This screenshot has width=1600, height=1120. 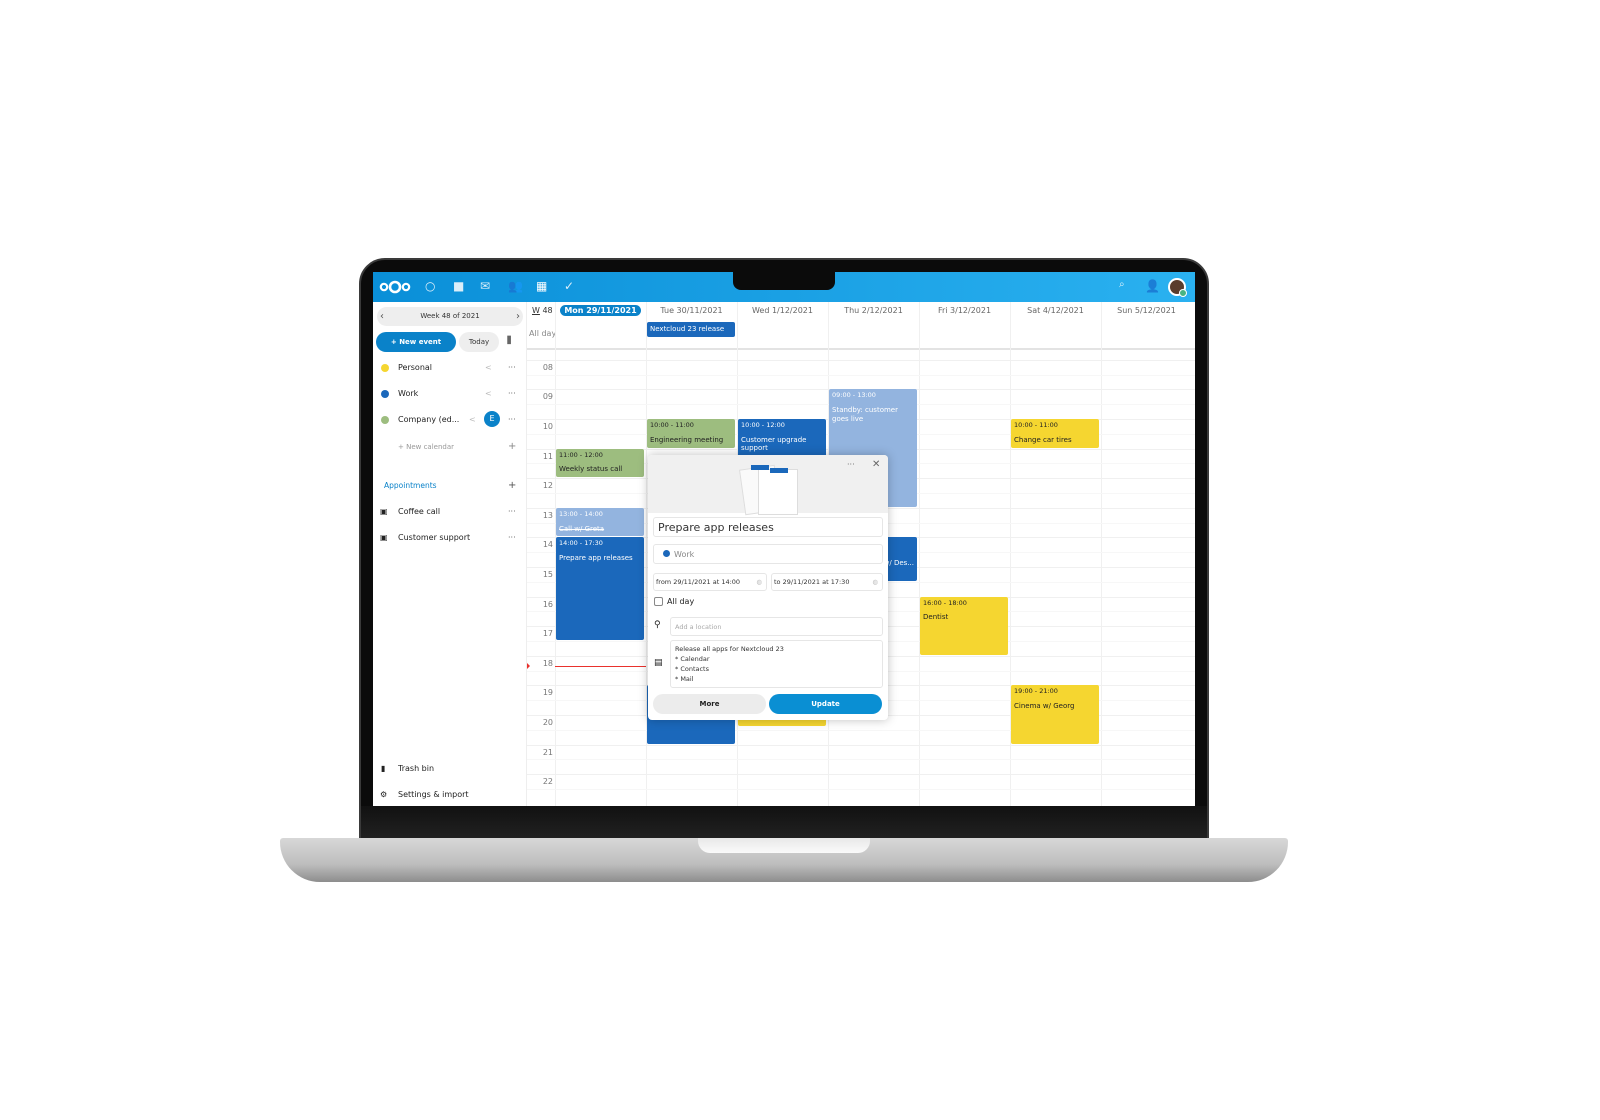 I want to click on hour-label: 22, so click(x=547, y=782).